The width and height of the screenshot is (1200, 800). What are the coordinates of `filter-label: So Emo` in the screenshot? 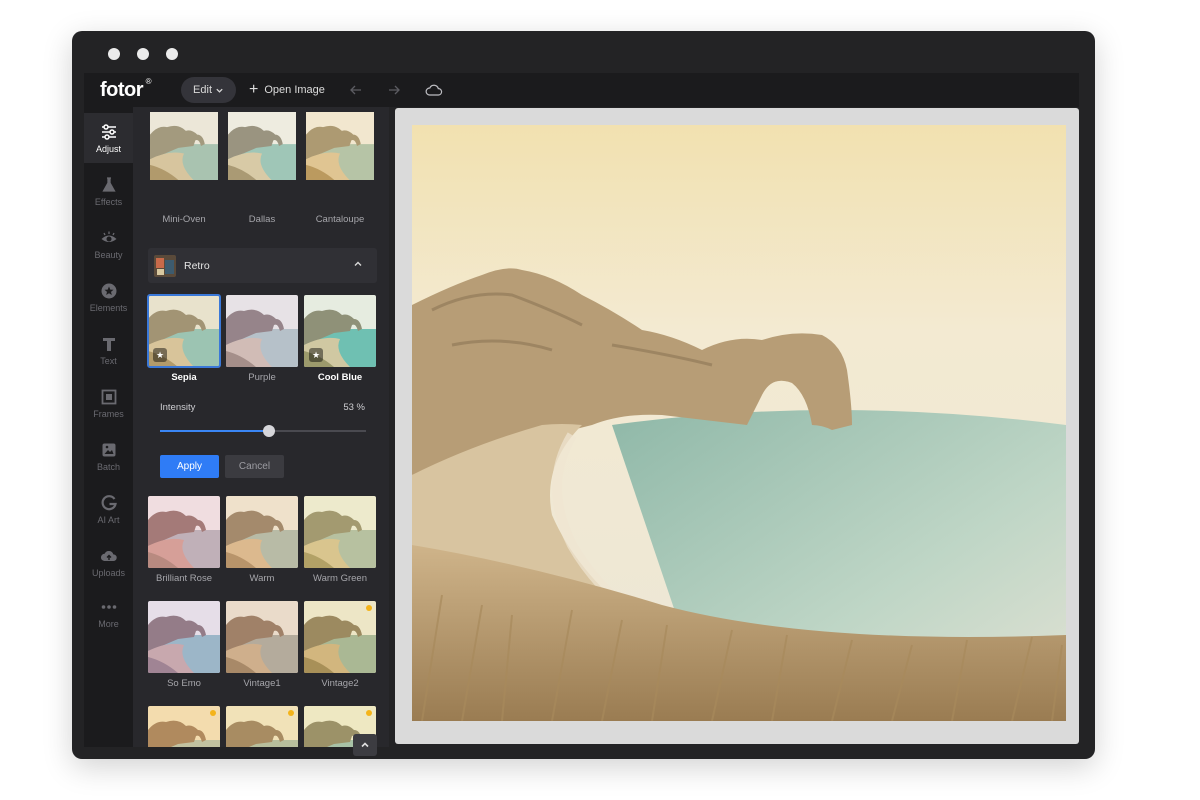 It's located at (184, 683).